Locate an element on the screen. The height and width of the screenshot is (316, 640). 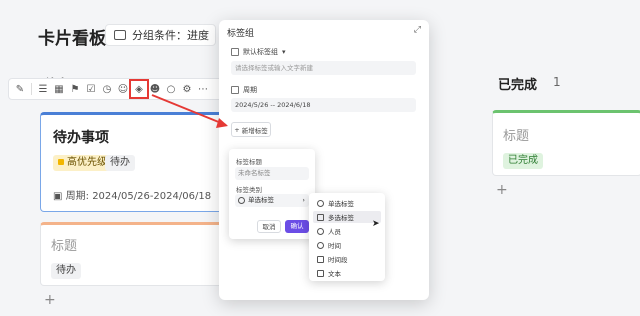
users-icon: ☺ is located at coordinates (123, 89).